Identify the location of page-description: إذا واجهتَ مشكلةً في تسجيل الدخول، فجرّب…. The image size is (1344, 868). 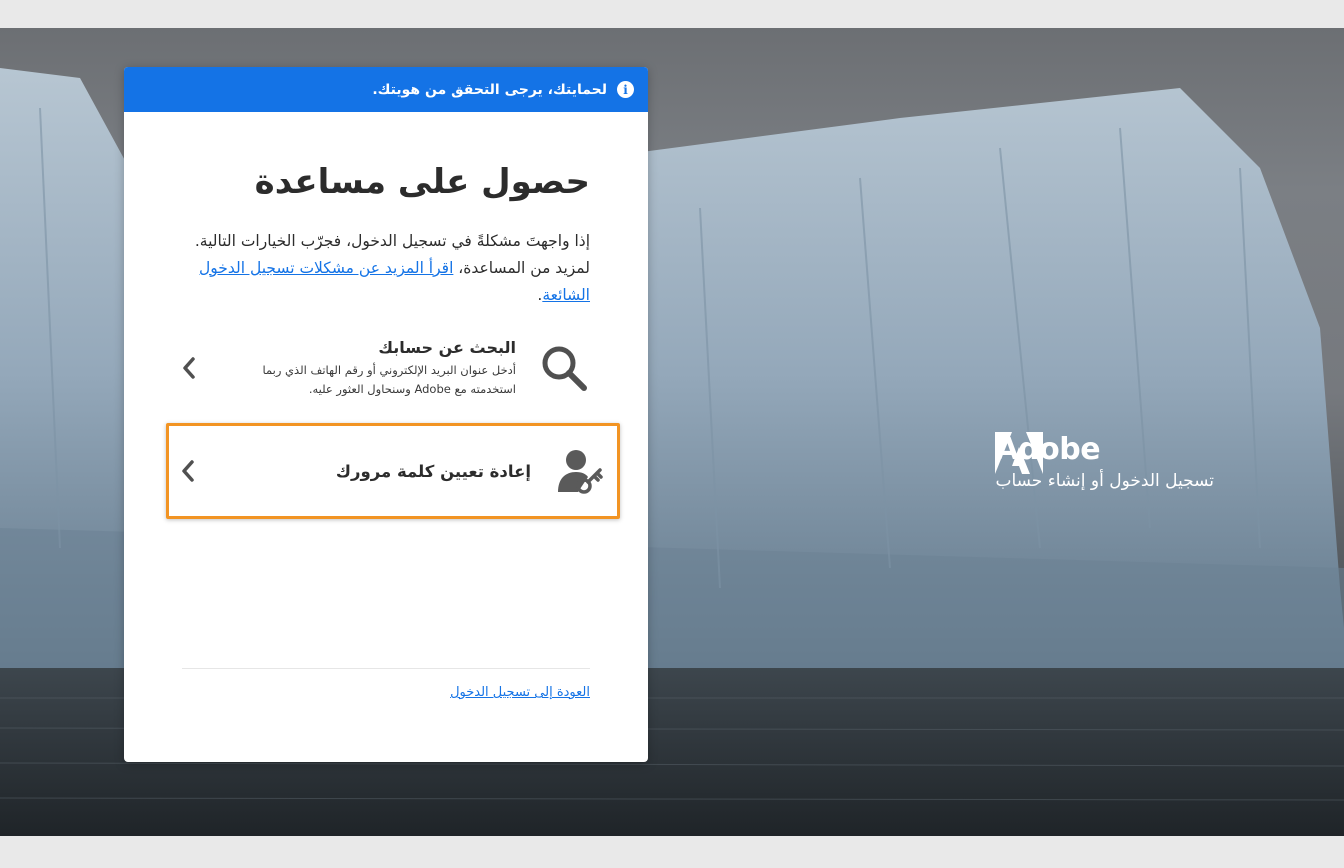
(386, 268).